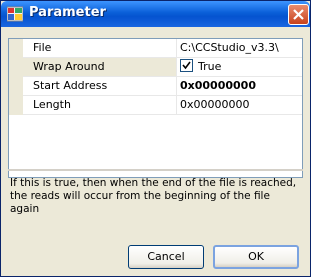  I want to click on cancel-button: Cancel, so click(166, 257).